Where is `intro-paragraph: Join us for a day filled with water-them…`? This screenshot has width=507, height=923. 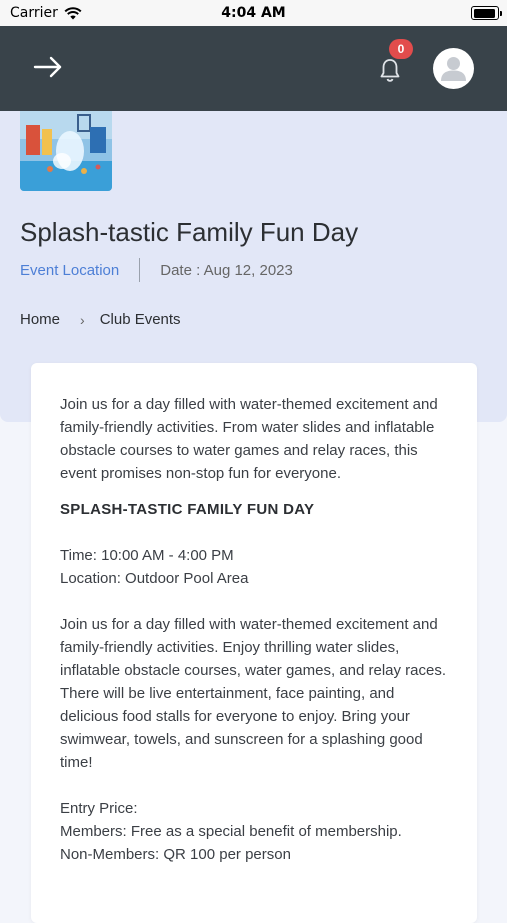 intro-paragraph: Join us for a day filled with water-them… is located at coordinates (249, 439).